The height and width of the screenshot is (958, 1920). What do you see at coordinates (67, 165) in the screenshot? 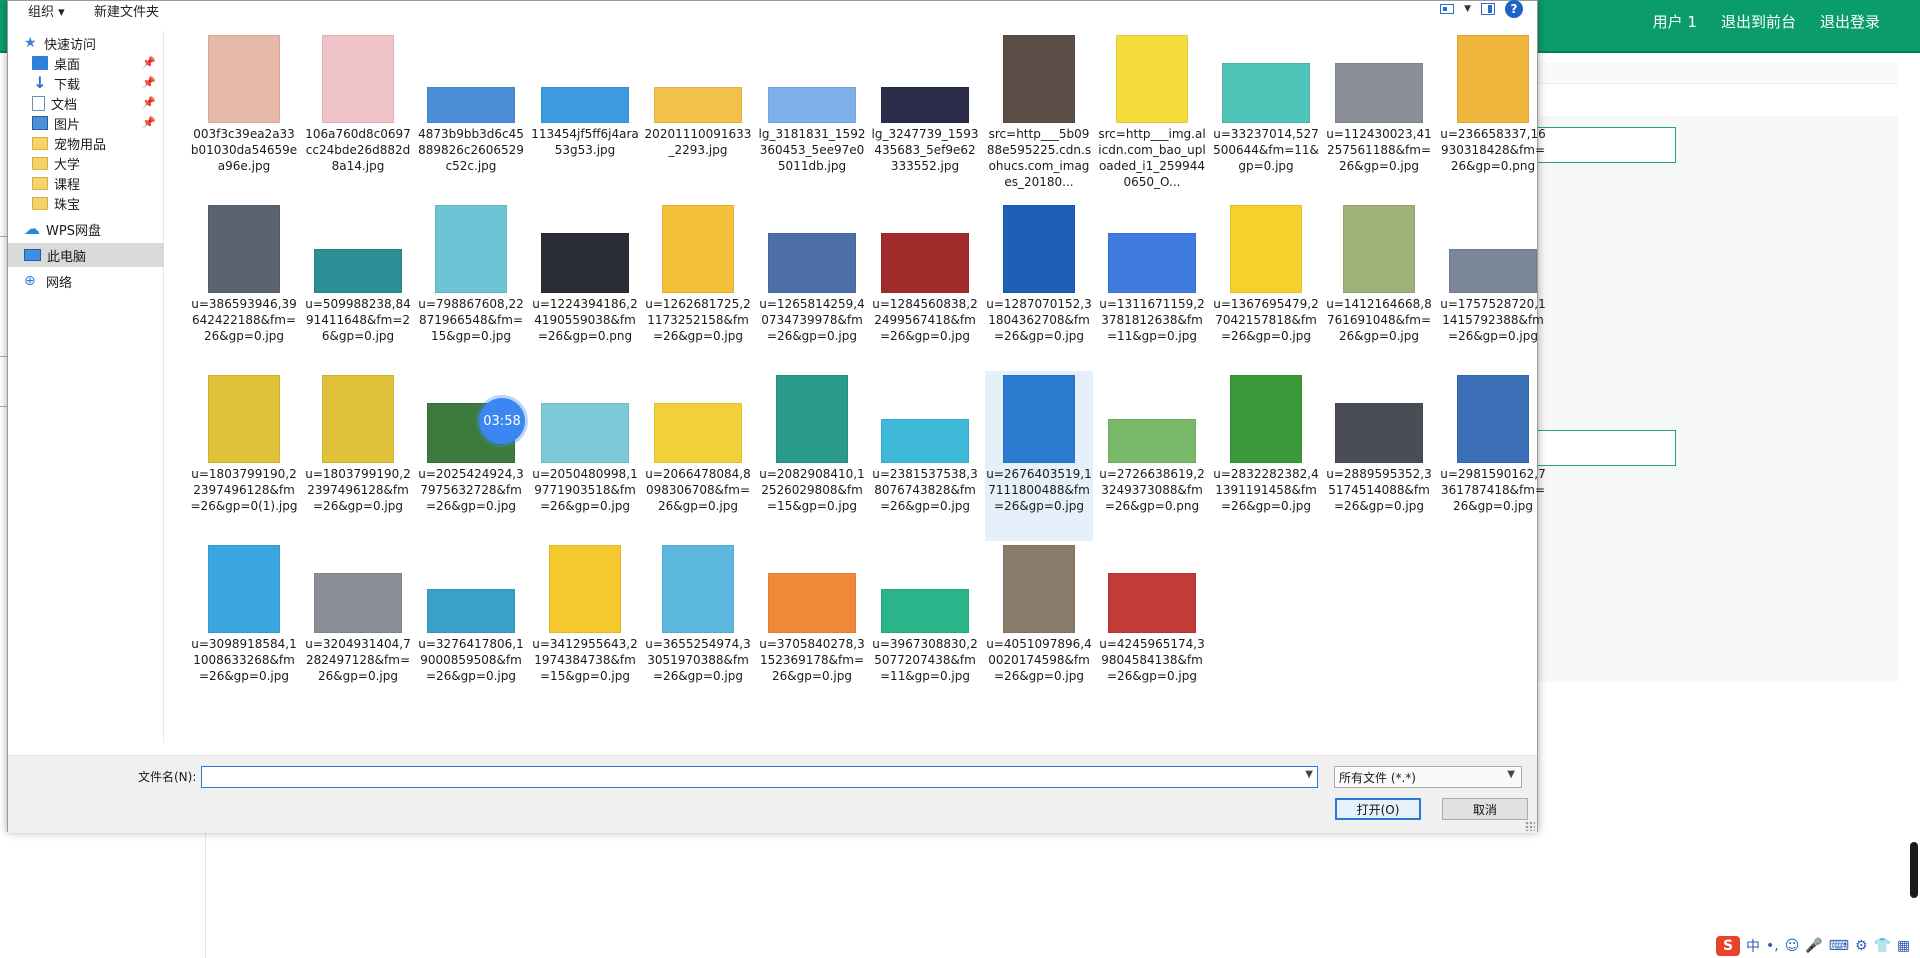
I see `nav-item-label: 大学` at bounding box center [67, 165].